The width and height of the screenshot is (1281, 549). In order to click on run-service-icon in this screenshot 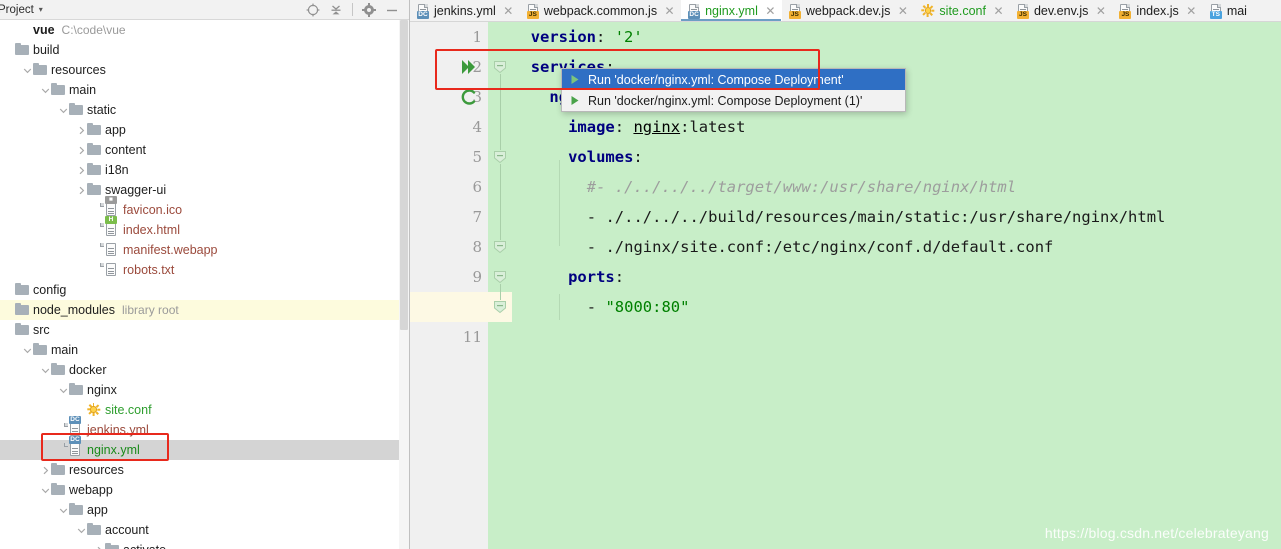, I will do `click(469, 97)`.